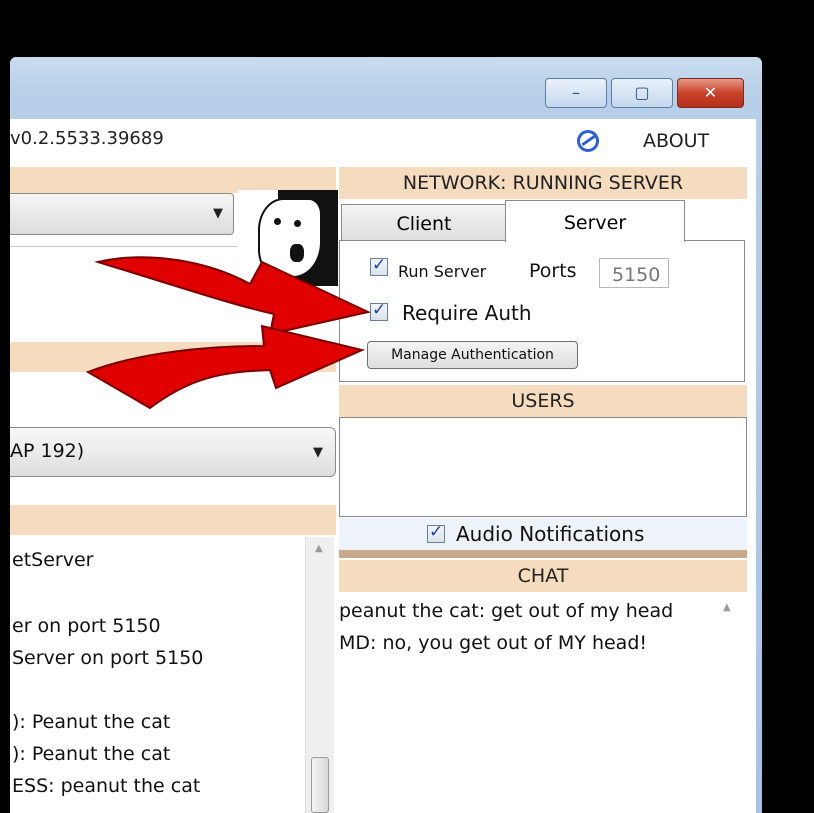  Describe the element at coordinates (225, 367) in the screenshot. I see `arrow-to-manage-auth` at that location.